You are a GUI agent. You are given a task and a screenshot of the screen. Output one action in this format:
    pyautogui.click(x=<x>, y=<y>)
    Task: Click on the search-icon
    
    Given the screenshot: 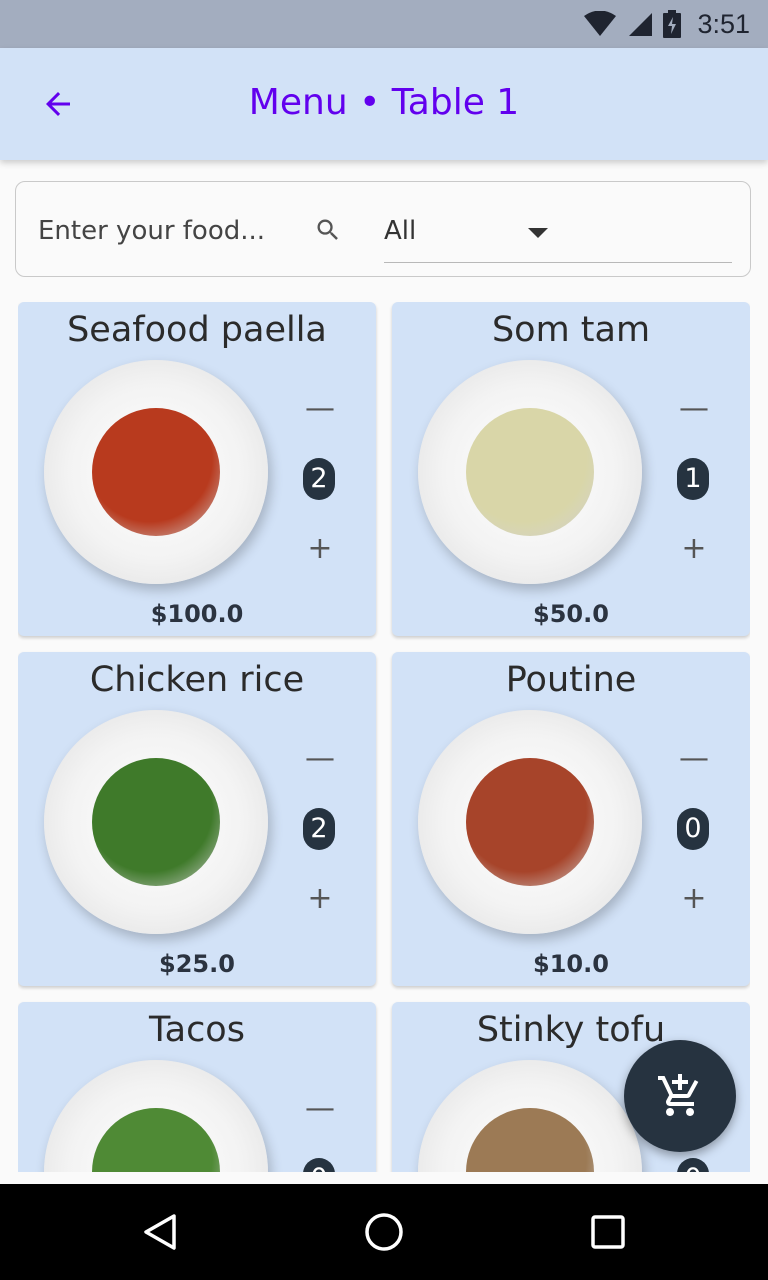 What is the action you would take?
    pyautogui.click(x=328, y=230)
    